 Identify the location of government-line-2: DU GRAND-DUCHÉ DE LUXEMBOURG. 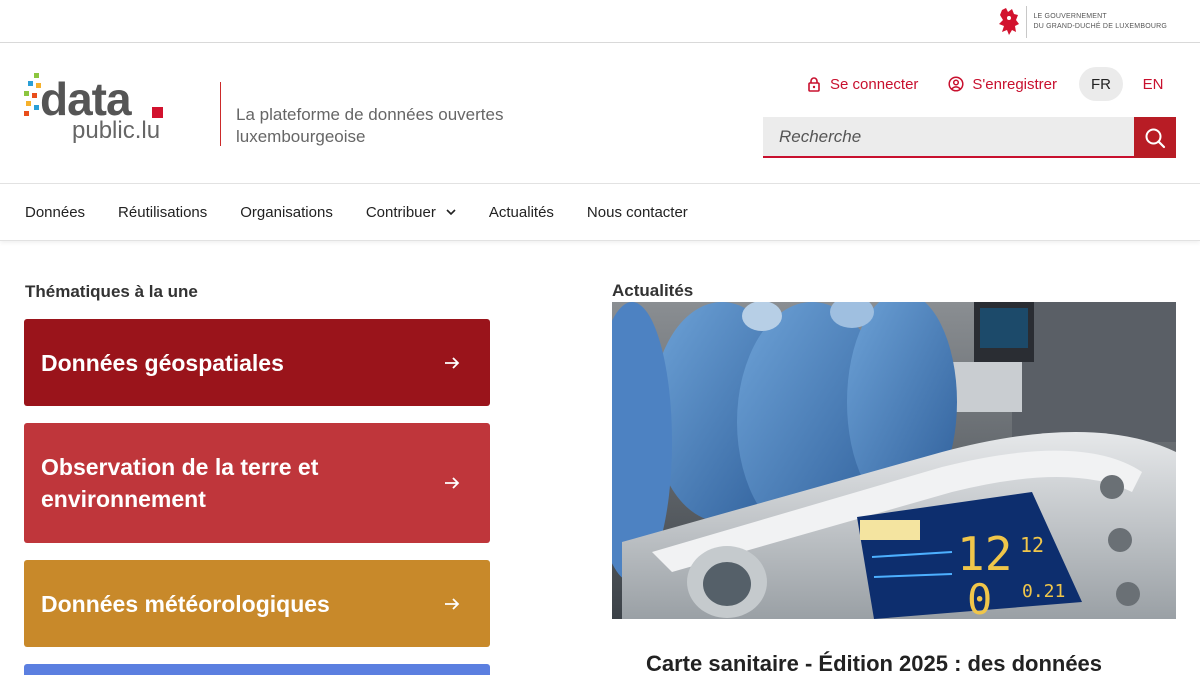
(1100, 26).